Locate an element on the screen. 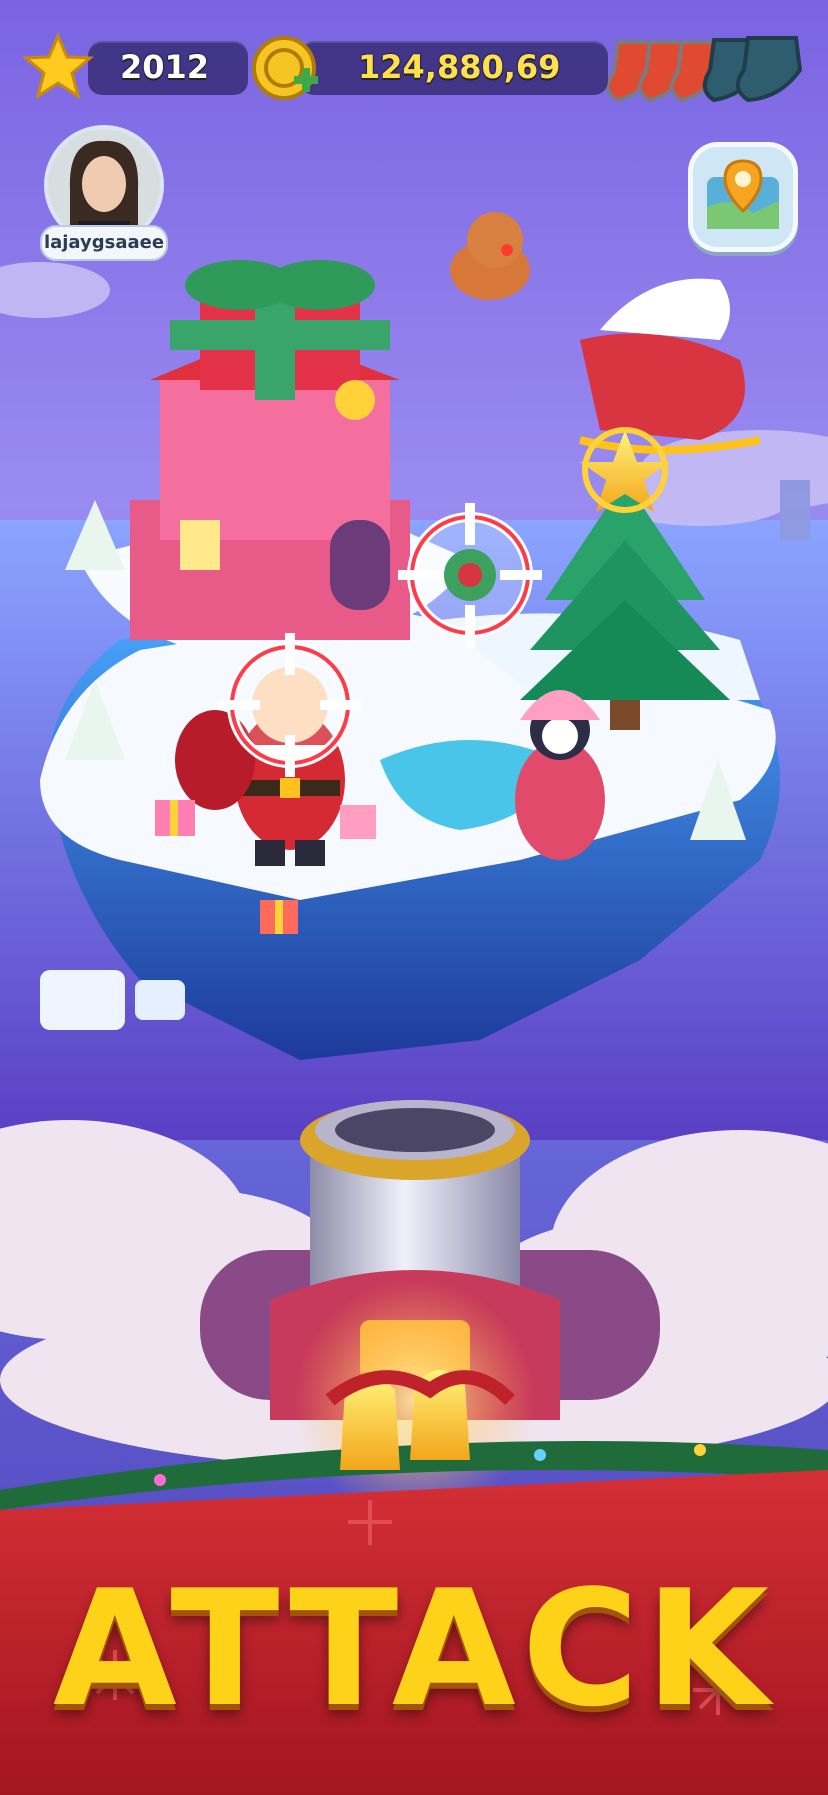  map-pin-icon is located at coordinates (743, 194).